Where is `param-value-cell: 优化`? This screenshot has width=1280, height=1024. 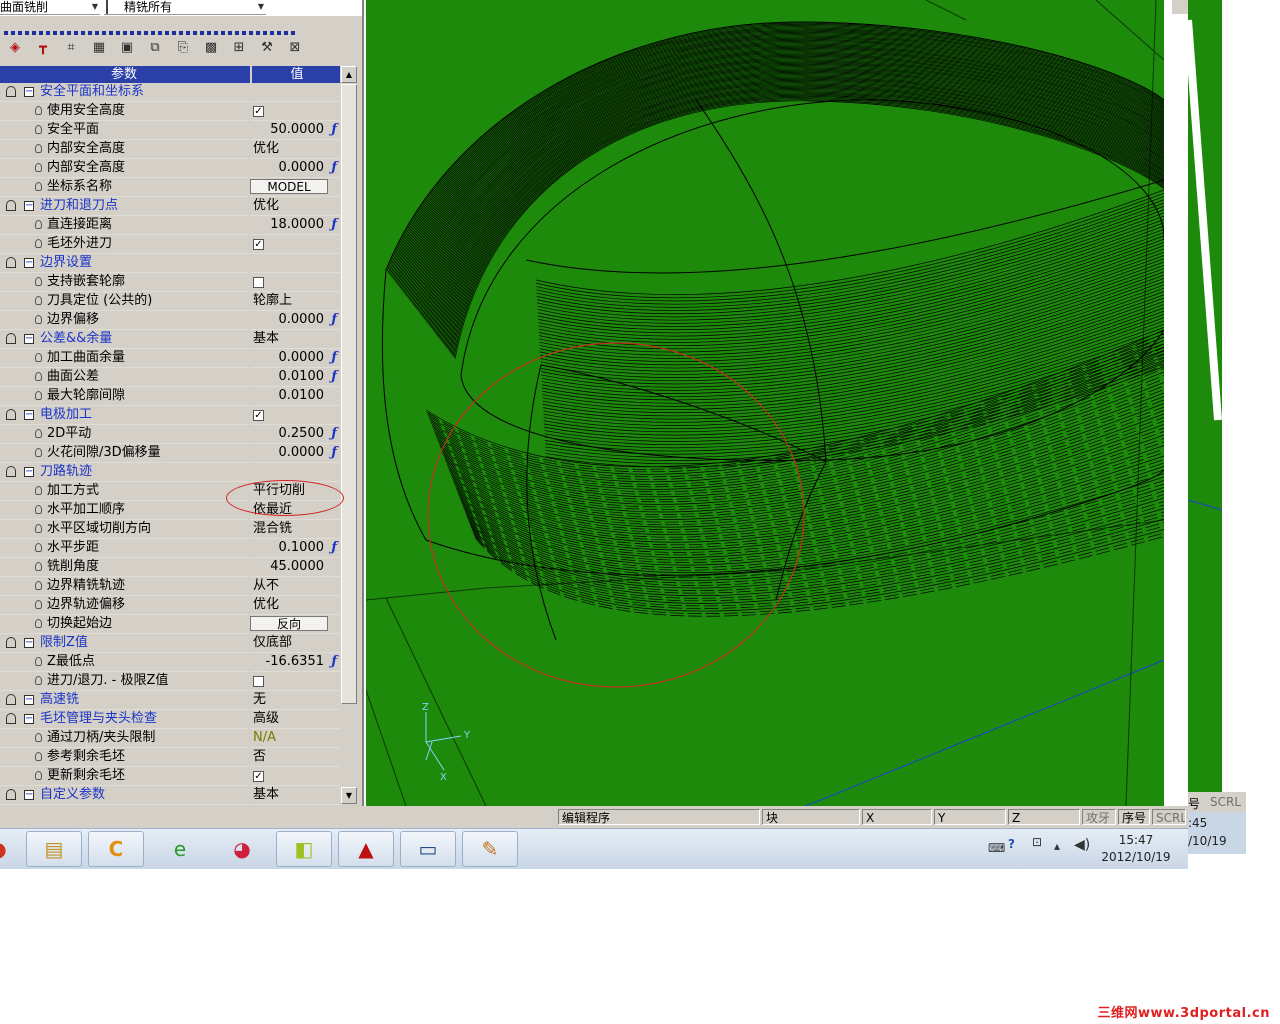
param-value-cell: 优化 is located at coordinates (295, 149).